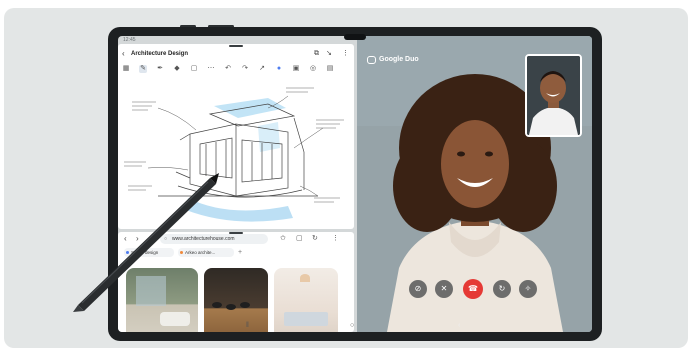 The width and height of the screenshot is (692, 356). What do you see at coordinates (146, 242) in the screenshot?
I see `stylus-pen` at bounding box center [146, 242].